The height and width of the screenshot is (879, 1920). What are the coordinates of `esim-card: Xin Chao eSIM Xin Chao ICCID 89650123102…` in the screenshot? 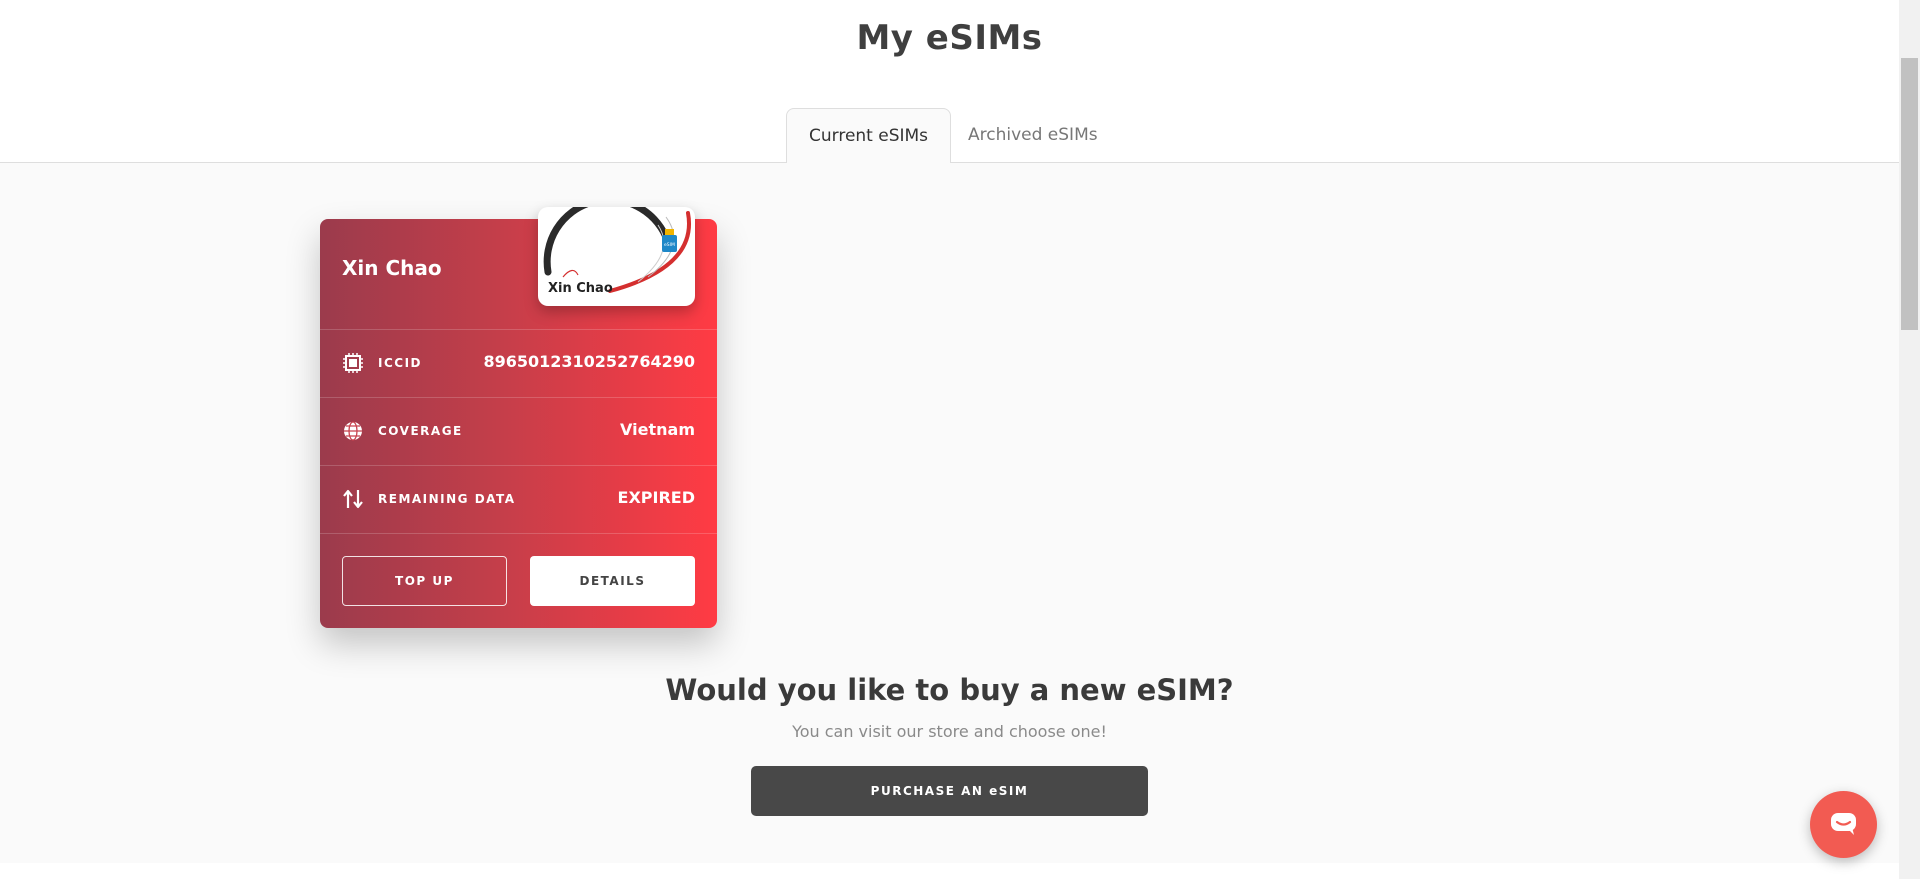 It's located at (518, 417).